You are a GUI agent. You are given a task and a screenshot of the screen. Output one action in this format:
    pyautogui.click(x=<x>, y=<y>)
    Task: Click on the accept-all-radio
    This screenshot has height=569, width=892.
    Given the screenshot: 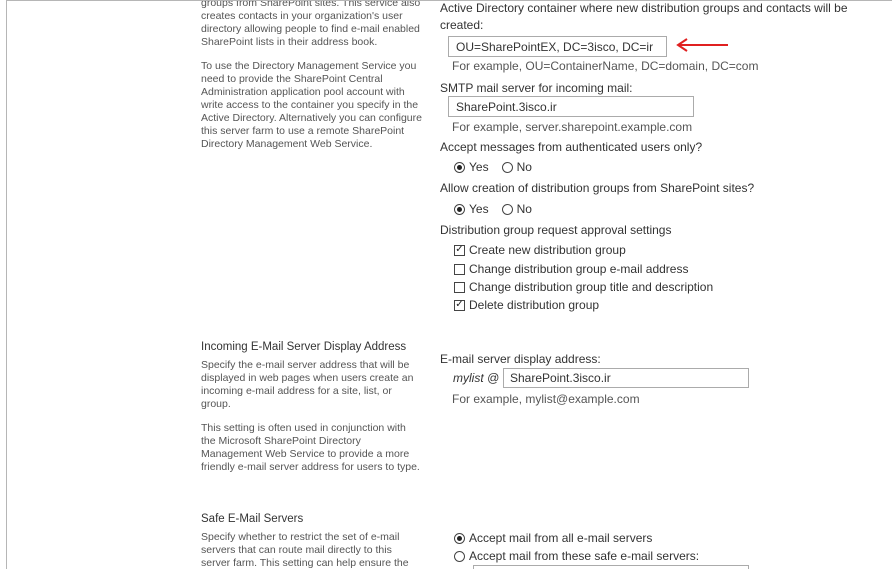 What is the action you would take?
    pyautogui.click(x=459, y=538)
    